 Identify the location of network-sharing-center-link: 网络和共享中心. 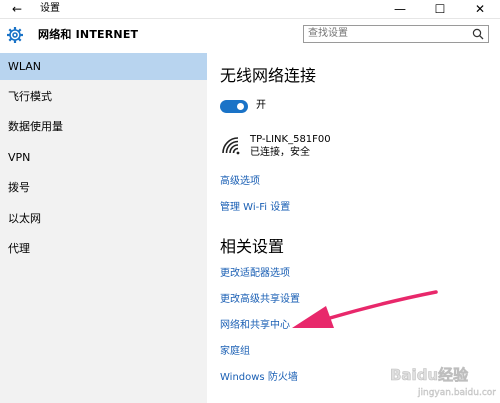
(255, 326).